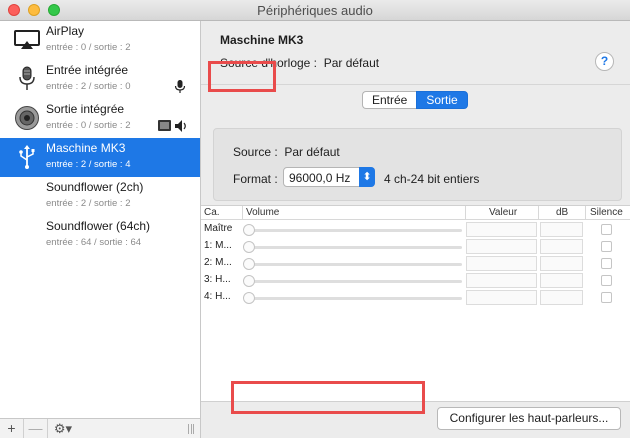 Image resolution: width=630 pixels, height=438 pixels. I want to click on device-name: Soundflower (64ch), so click(98, 226).